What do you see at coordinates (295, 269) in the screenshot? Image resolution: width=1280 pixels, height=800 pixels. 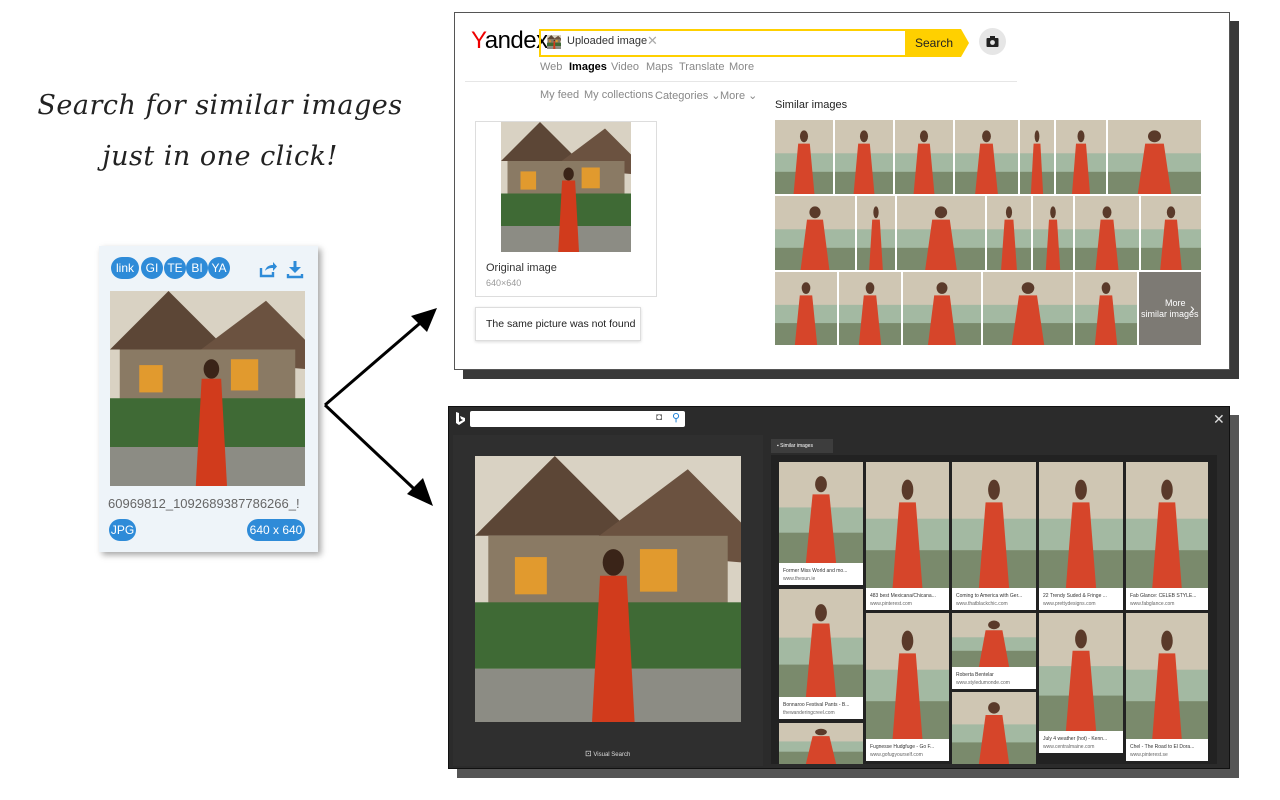 I see `download-icon` at bounding box center [295, 269].